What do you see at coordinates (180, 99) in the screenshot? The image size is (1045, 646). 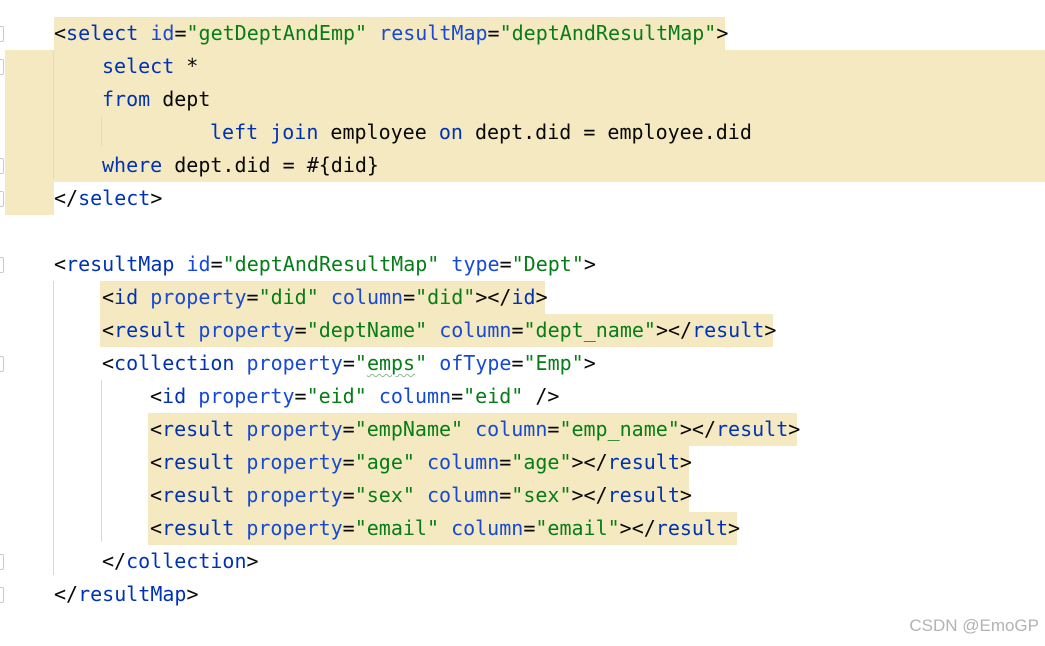 I see `code-token: dept` at bounding box center [180, 99].